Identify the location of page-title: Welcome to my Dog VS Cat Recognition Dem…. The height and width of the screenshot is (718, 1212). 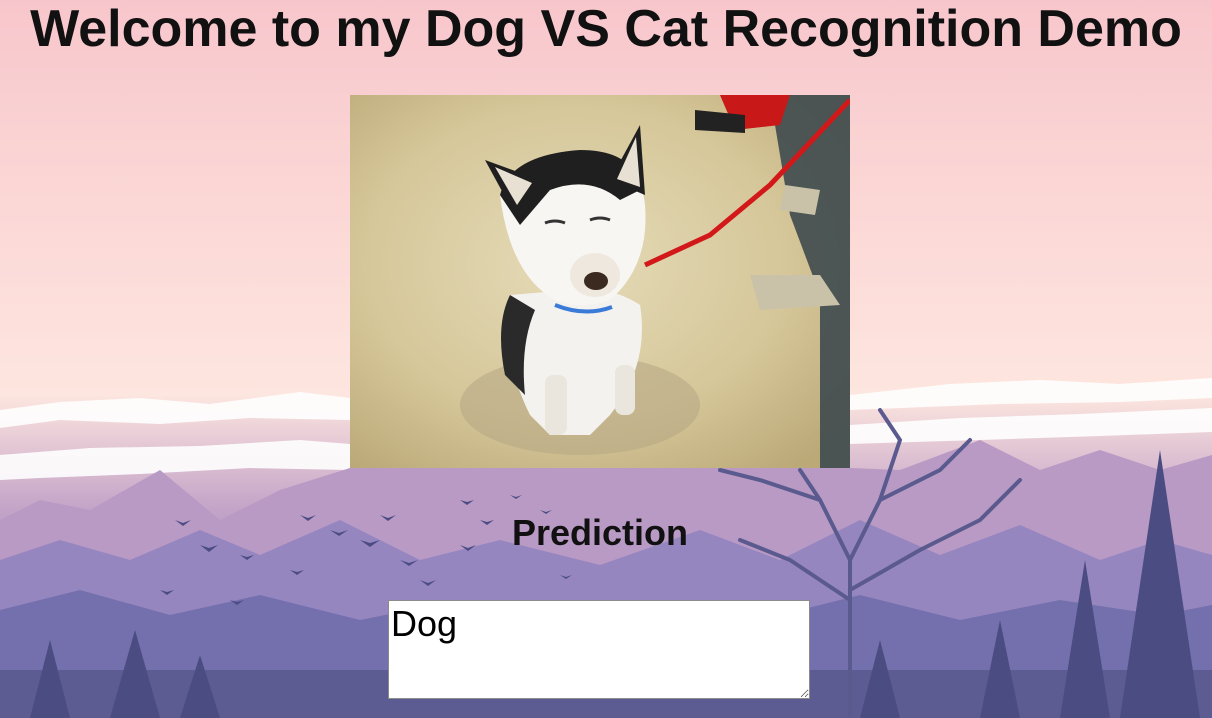
(606, 29).